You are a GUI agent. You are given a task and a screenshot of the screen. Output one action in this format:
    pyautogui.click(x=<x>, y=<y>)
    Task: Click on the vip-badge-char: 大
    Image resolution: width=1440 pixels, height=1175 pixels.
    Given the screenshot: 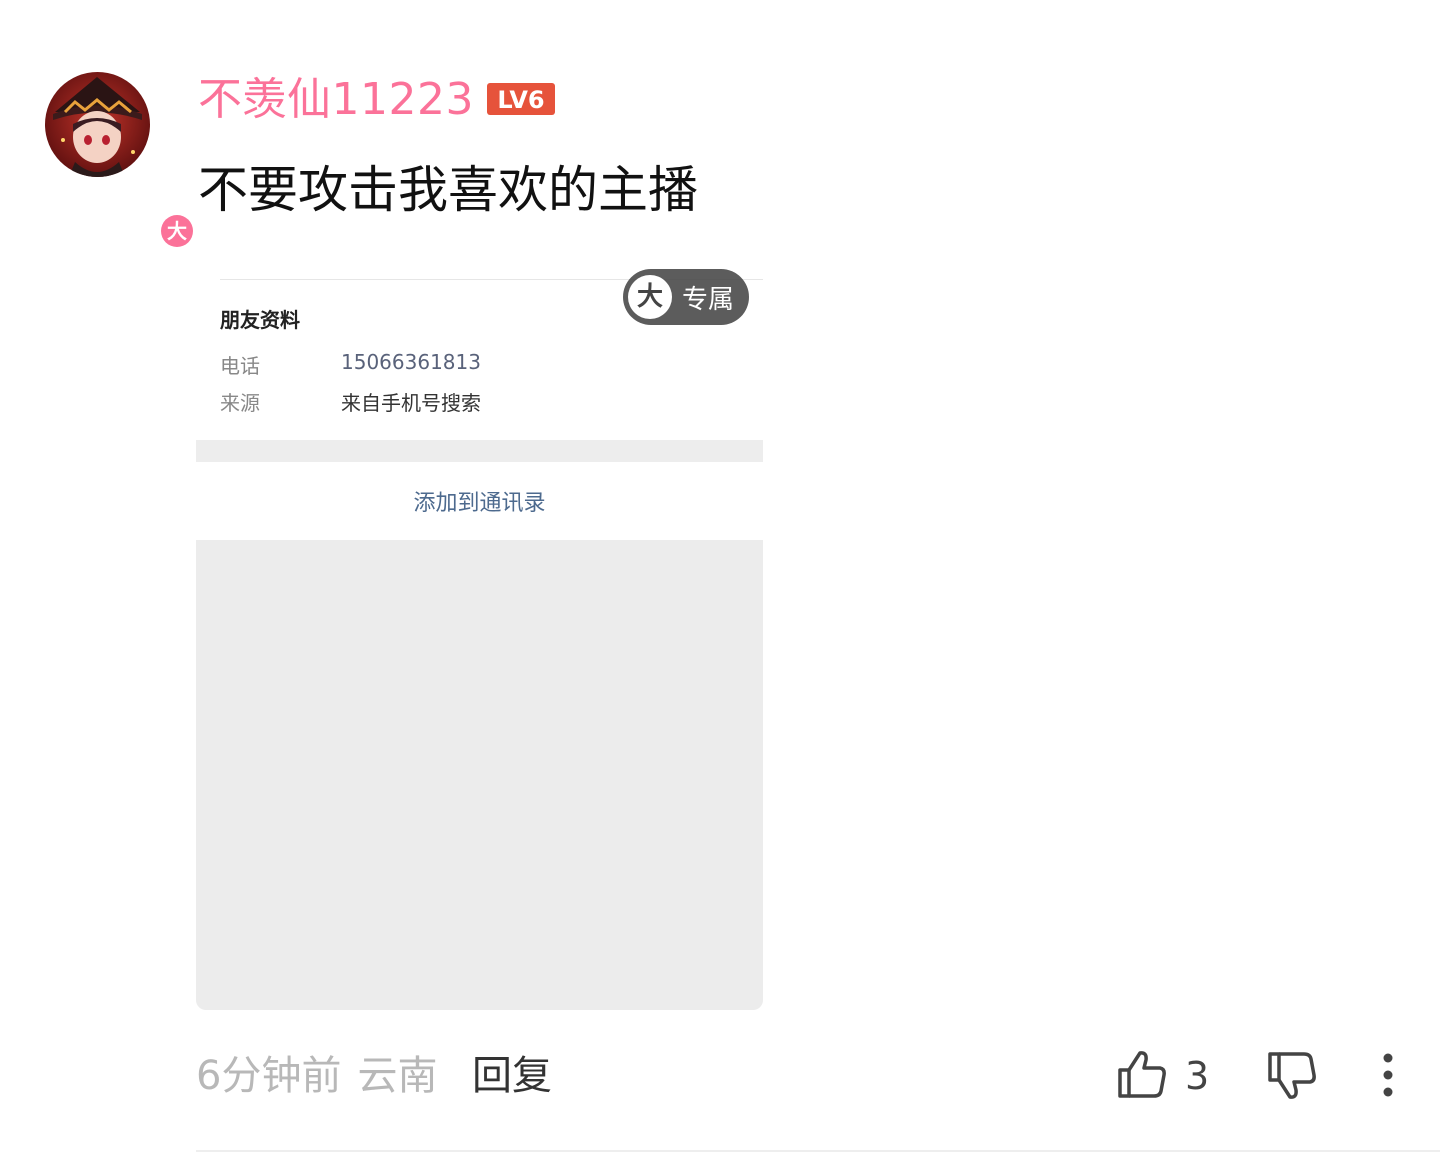 What is the action you would take?
    pyautogui.click(x=177, y=231)
    